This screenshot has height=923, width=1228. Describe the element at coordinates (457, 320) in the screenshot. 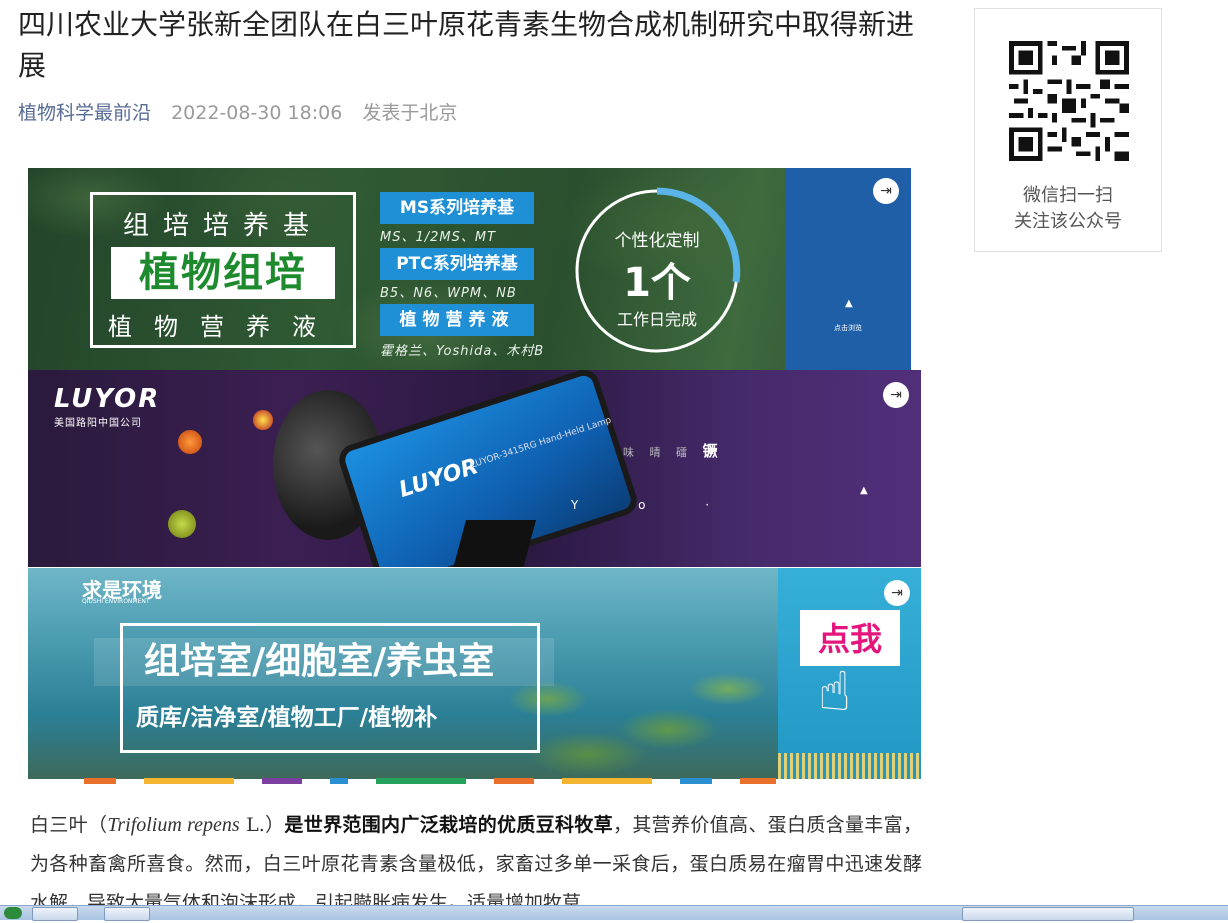

I see `pill-nutrient: 植物营养液` at that location.